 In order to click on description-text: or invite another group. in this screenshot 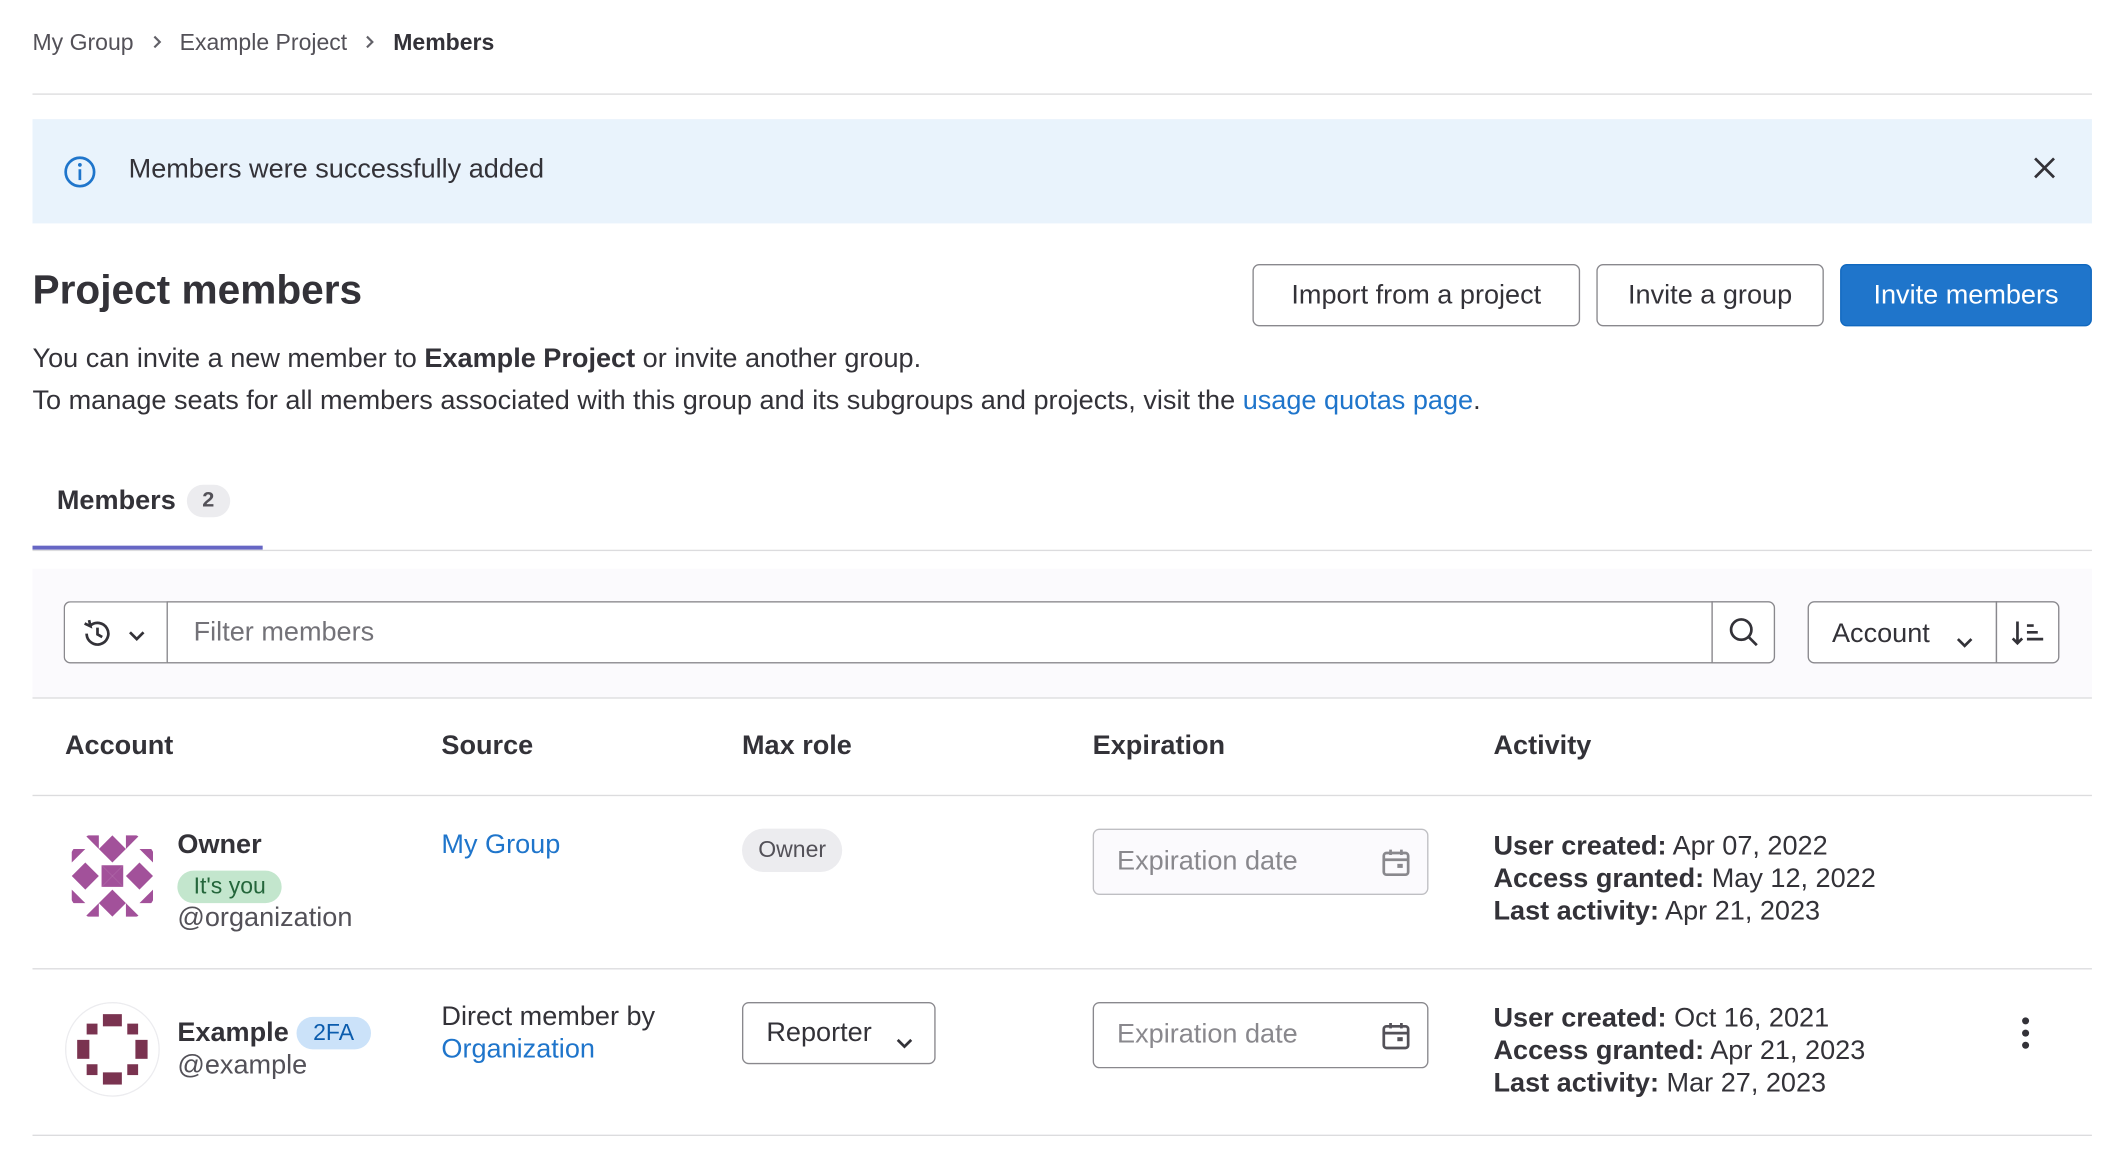, I will do `click(778, 358)`.